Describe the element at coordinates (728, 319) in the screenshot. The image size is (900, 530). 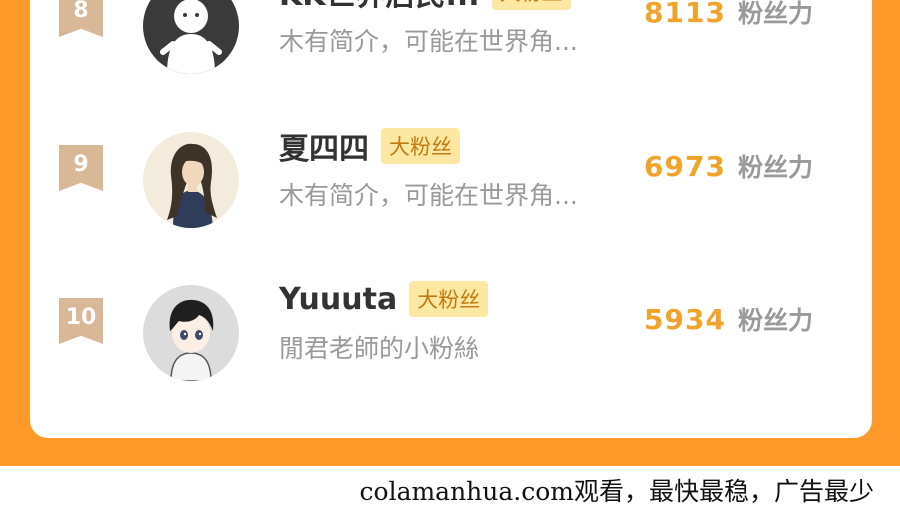
I see `fan-power-score: 5934 粉丝力` at that location.